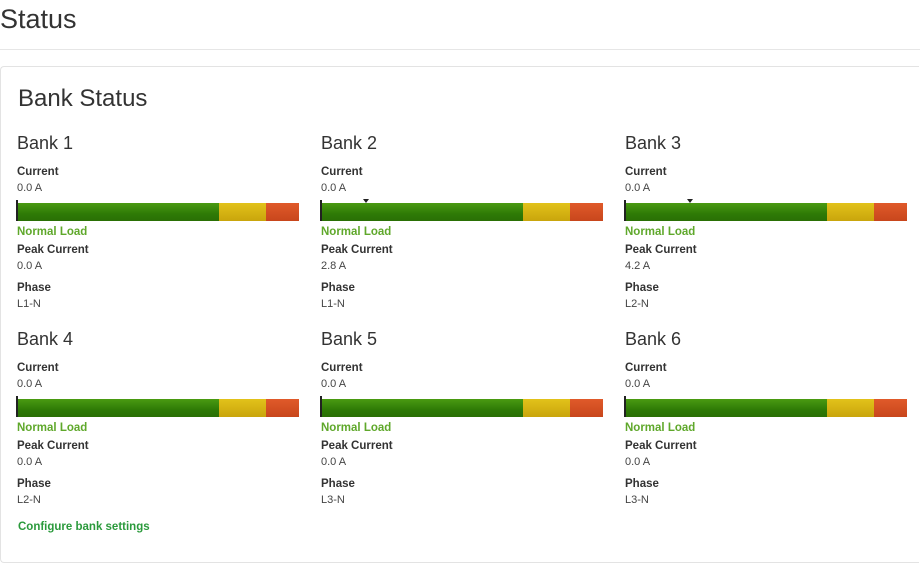 This screenshot has width=920, height=564. Describe the element at coordinates (84, 527) in the screenshot. I see `configure-bank-settings-link: Configure bank settings` at that location.